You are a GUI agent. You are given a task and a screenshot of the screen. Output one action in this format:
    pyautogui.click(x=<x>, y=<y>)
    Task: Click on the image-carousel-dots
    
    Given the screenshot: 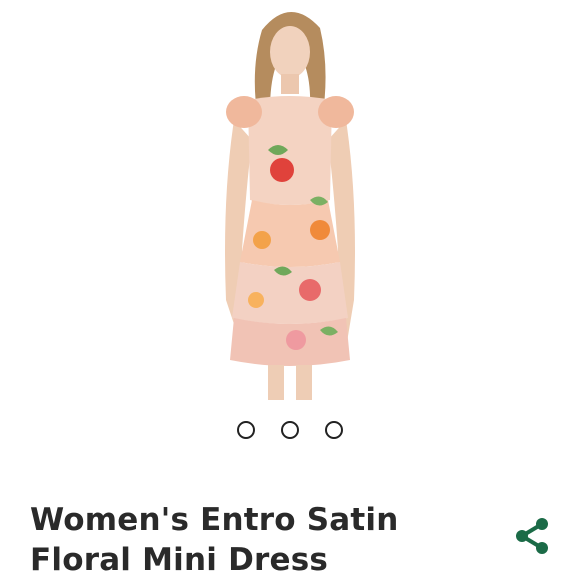 What is the action you would take?
    pyautogui.click(x=290, y=432)
    